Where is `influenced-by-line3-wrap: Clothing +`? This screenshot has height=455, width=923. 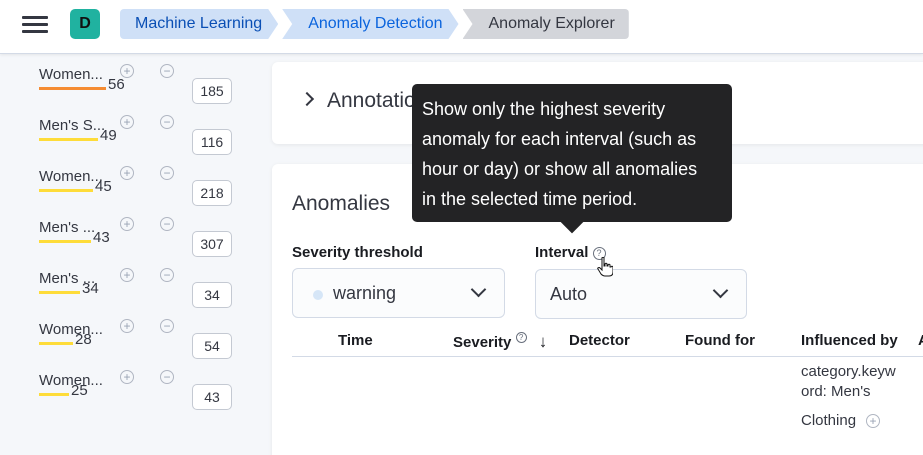 influenced-by-line3-wrap: Clothing + is located at coordinates (848, 421).